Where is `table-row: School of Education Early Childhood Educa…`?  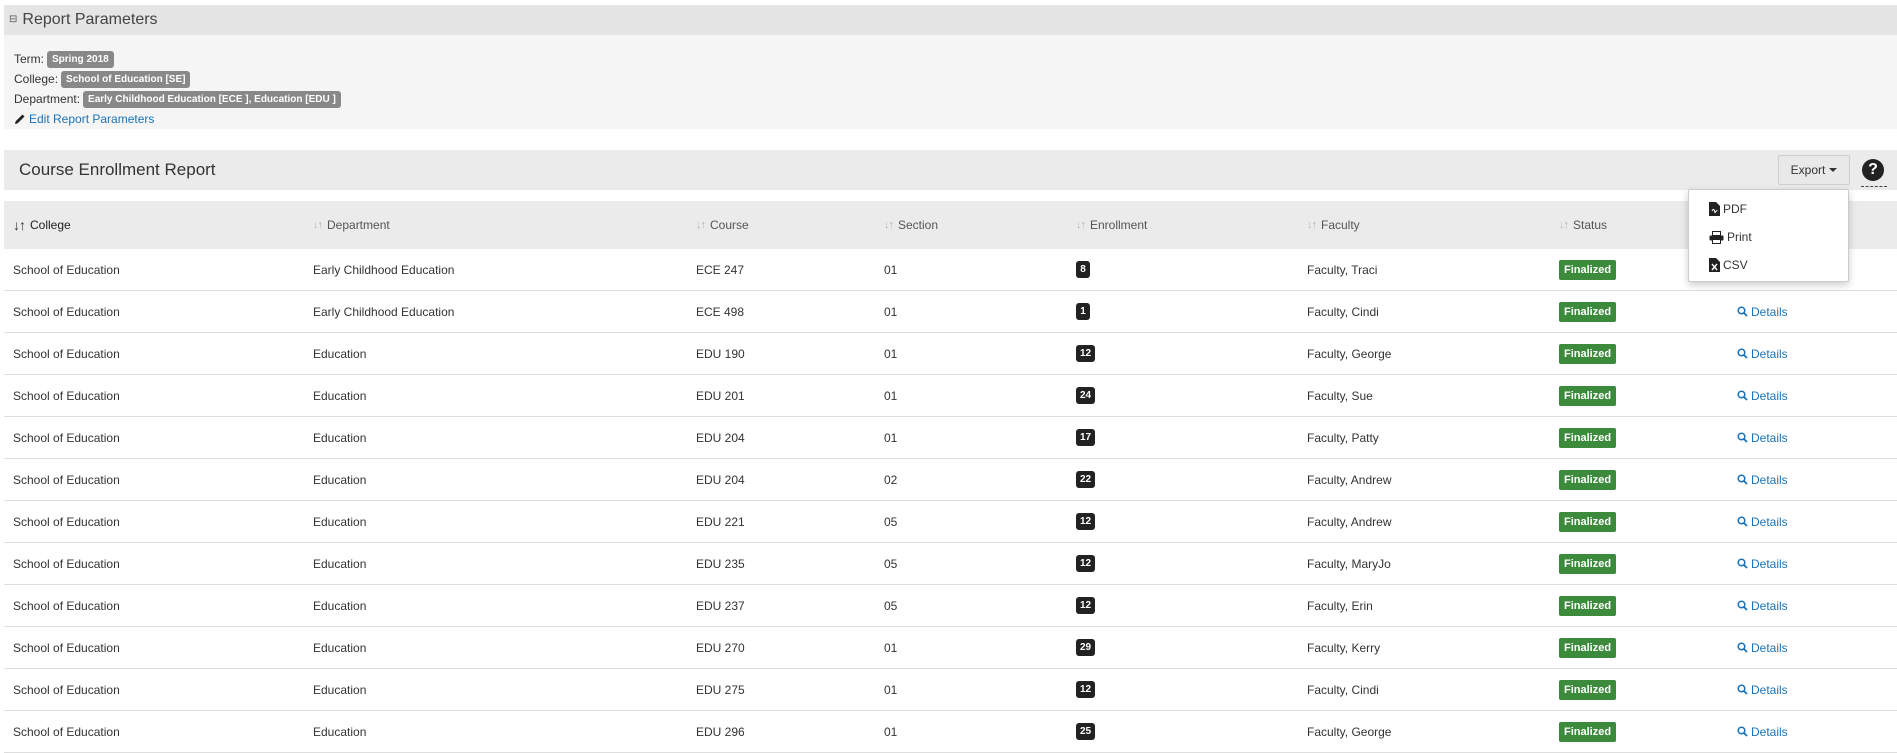
table-row: School of Education Early Childhood Educa… is located at coordinates (950, 270).